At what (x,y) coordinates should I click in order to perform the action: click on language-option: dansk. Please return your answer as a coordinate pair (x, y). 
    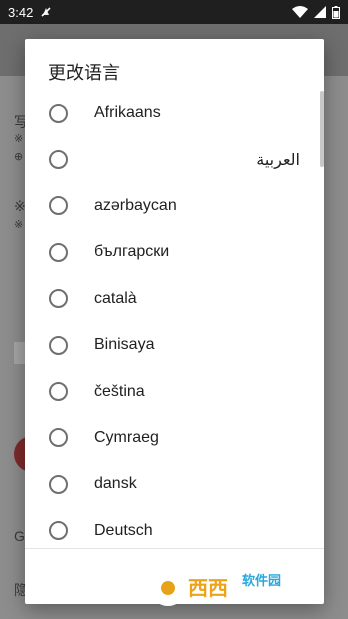
    Looking at the image, I should click on (174, 484).